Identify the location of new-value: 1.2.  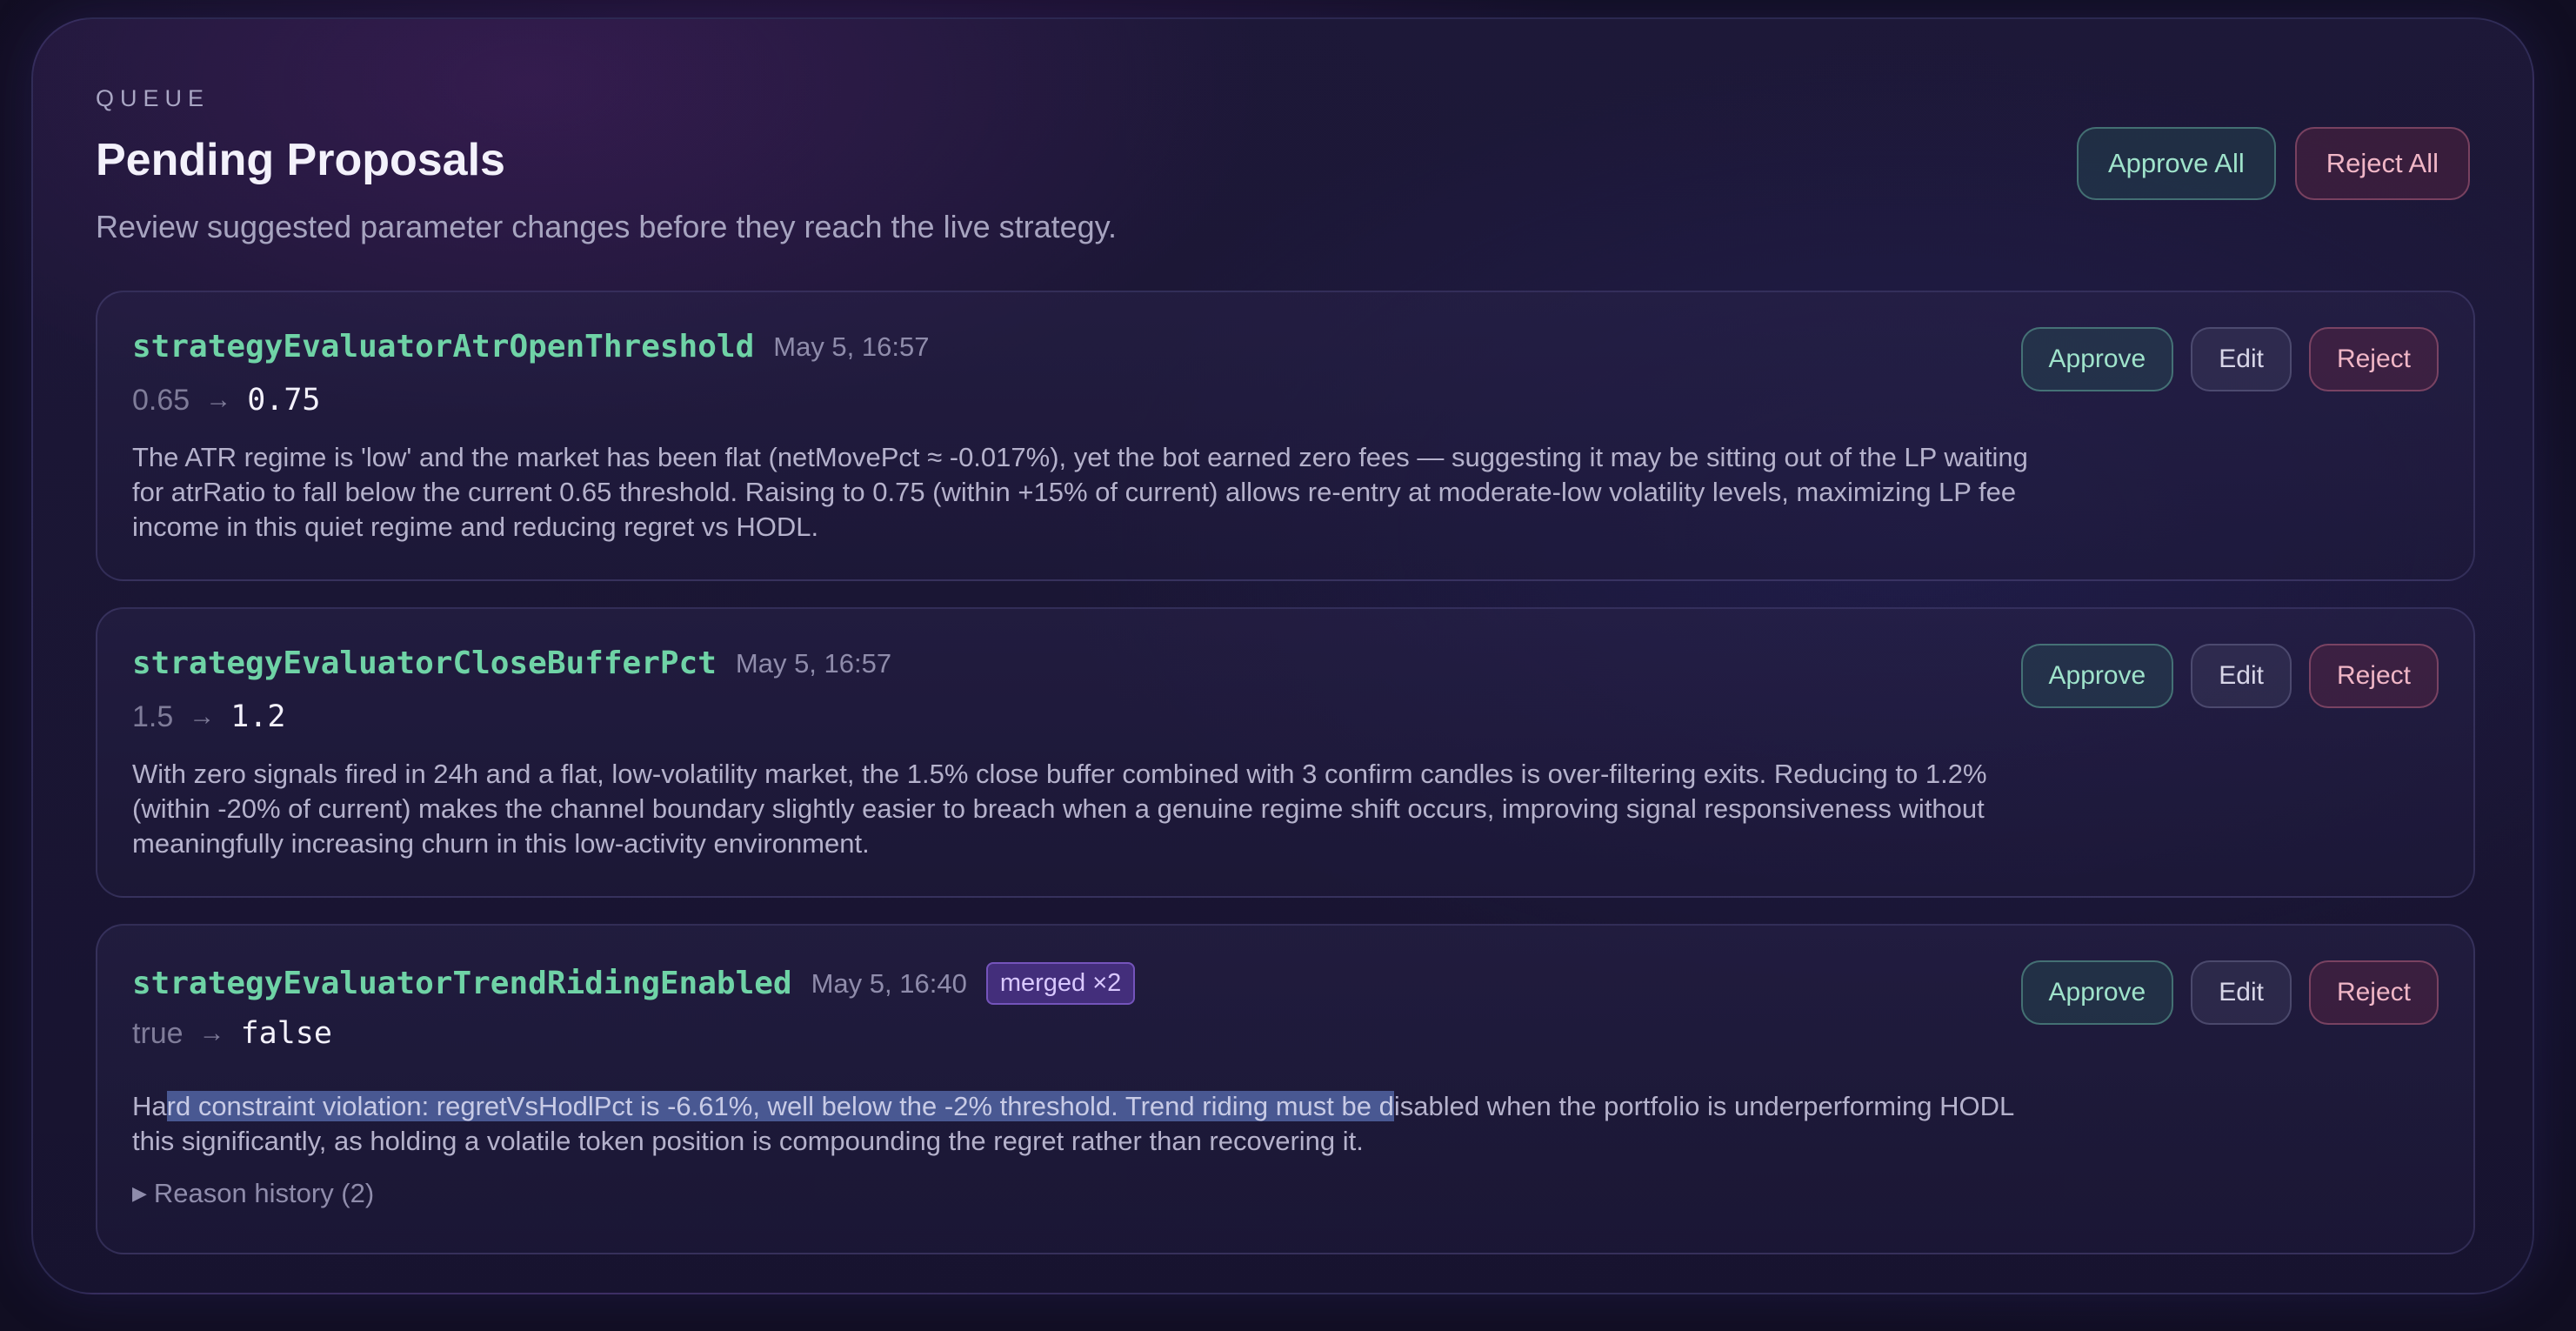
(258, 716).